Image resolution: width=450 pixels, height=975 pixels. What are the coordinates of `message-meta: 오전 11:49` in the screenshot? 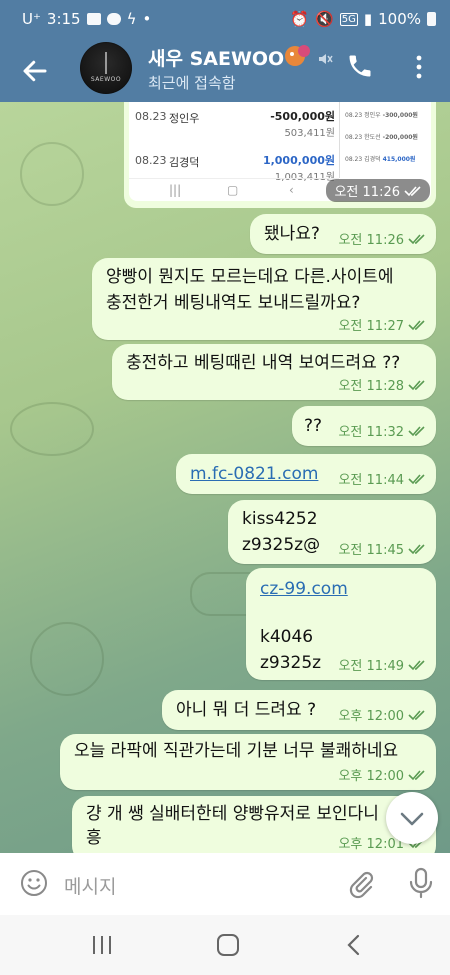 It's located at (382, 664).